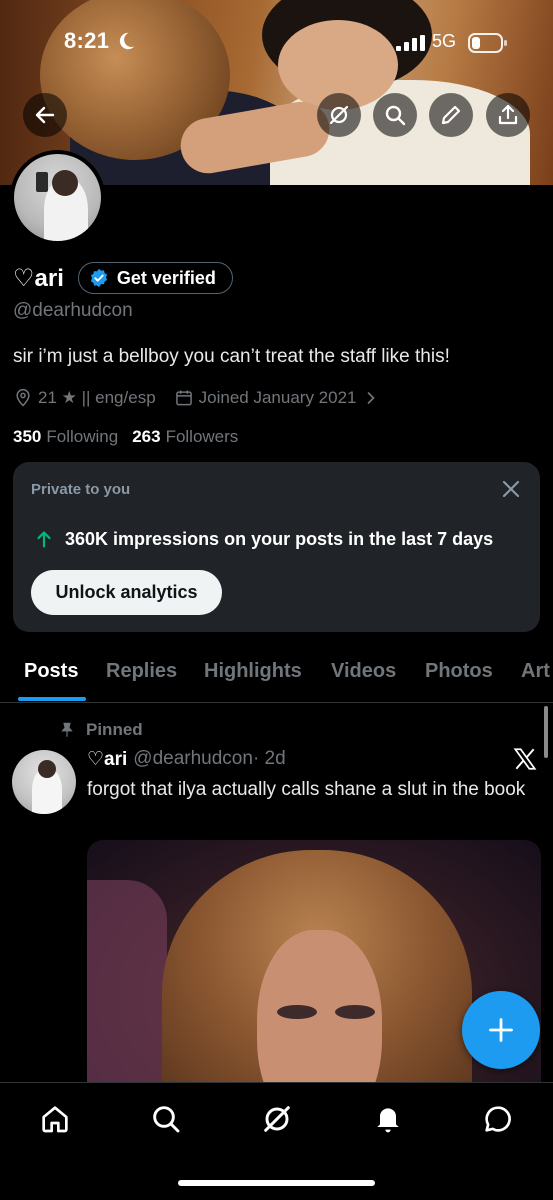 The height and width of the screenshot is (1200, 553). Describe the element at coordinates (98, 278) in the screenshot. I see `verified-badge-icon` at that location.